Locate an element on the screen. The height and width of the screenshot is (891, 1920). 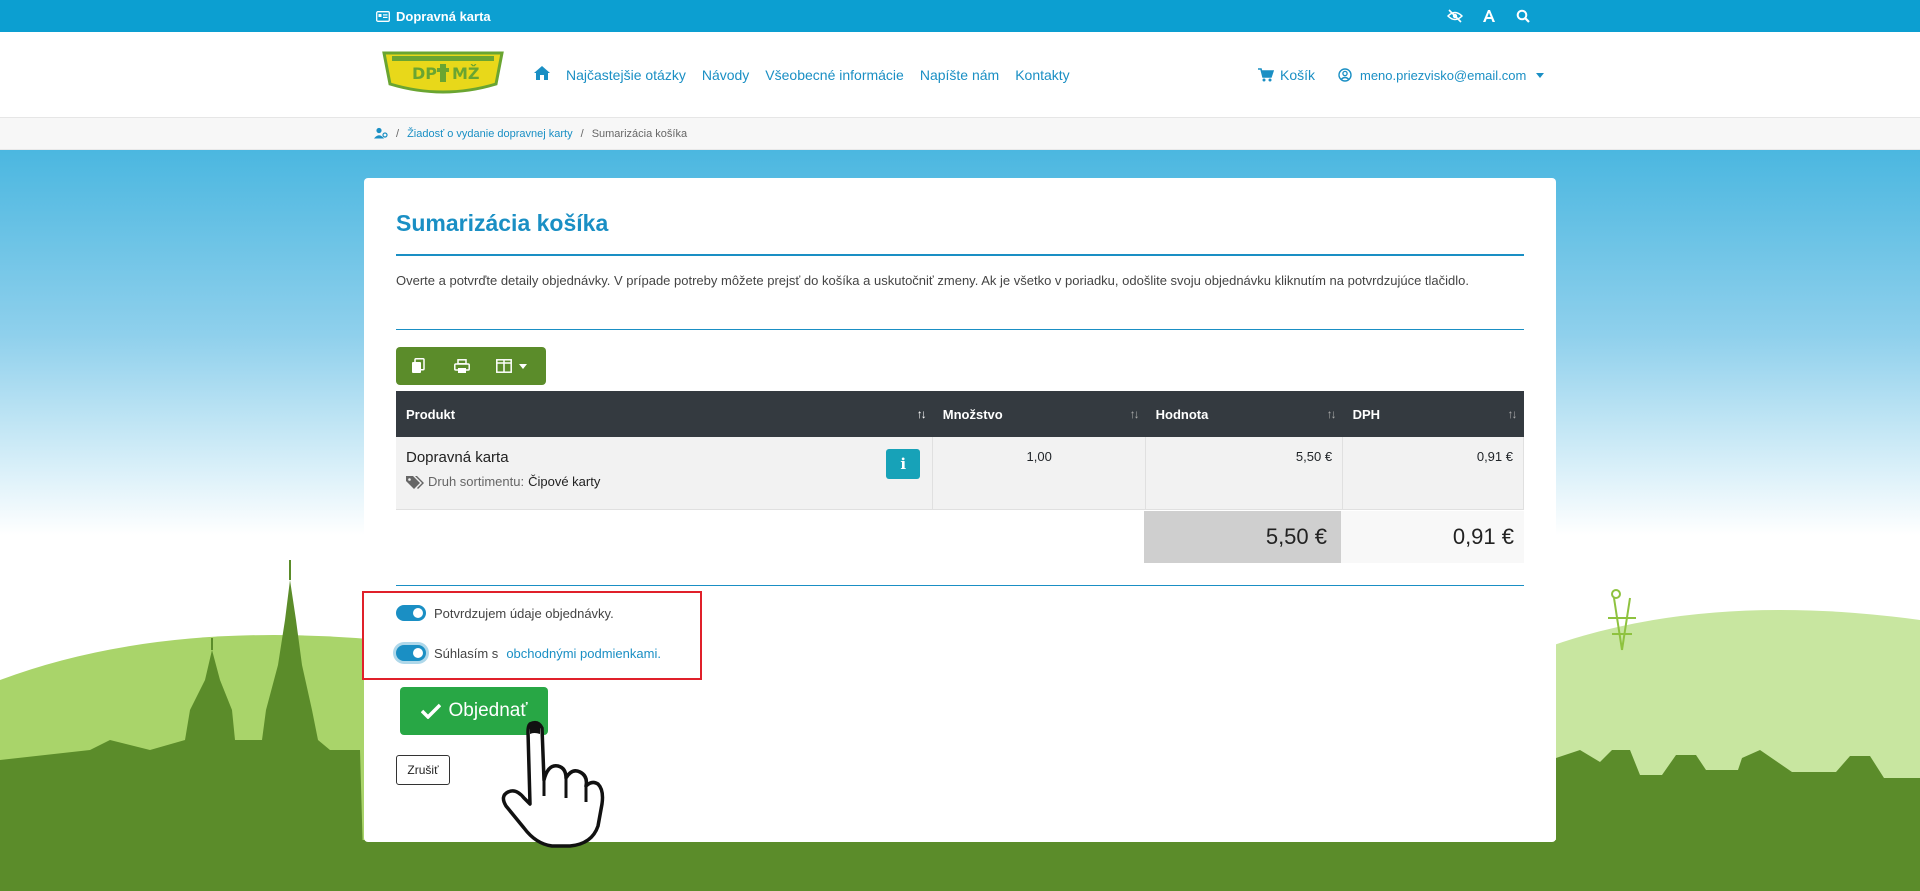
total-vat: 0,91 € is located at coordinates (1432, 537).